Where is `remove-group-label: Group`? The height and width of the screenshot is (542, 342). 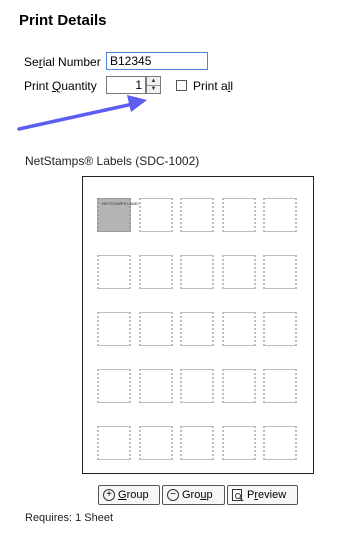
remove-group-label: Group is located at coordinates (197, 495).